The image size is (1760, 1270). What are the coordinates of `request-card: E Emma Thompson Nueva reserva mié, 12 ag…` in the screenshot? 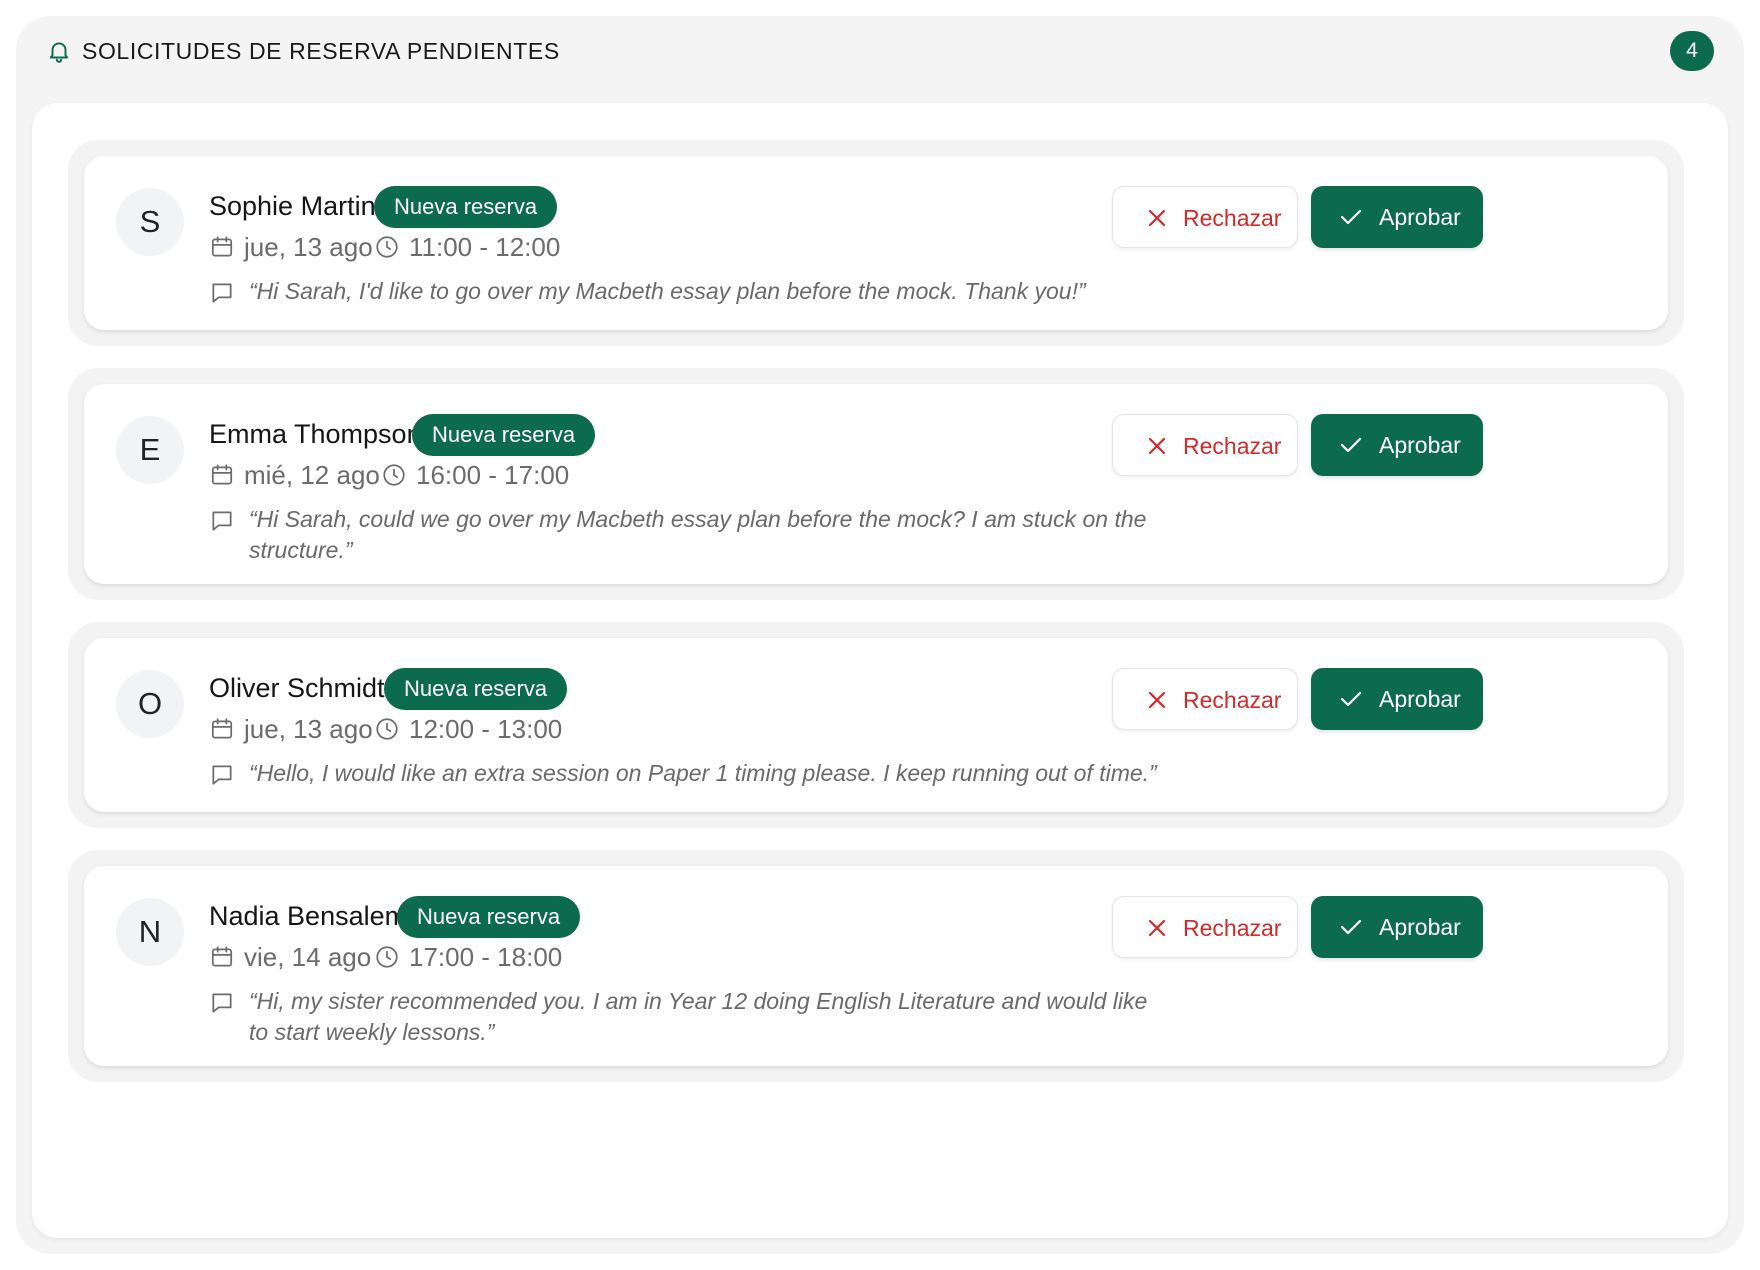 It's located at (876, 484).